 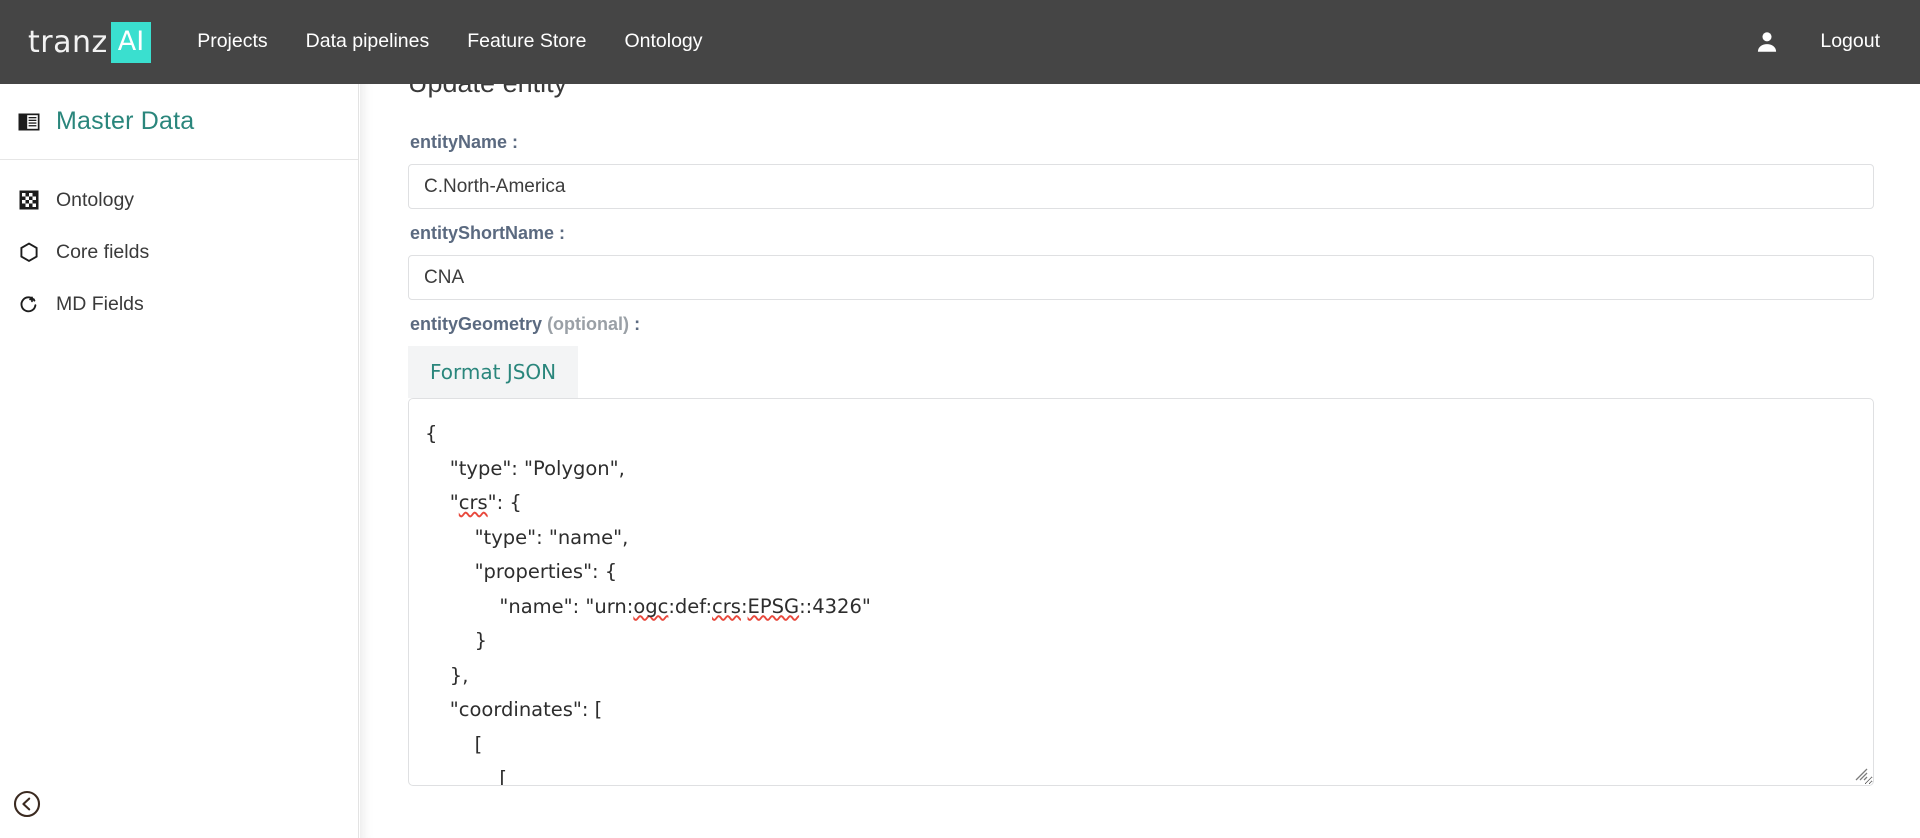 I want to click on user-icon, so click(x=1767, y=42).